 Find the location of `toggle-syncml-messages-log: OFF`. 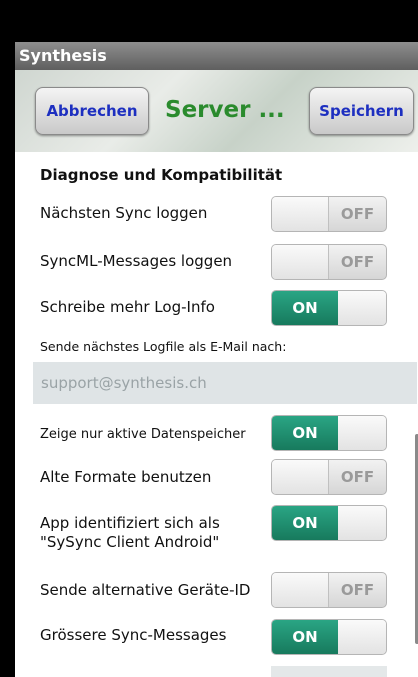

toggle-syncml-messages-log: OFF is located at coordinates (329, 262).